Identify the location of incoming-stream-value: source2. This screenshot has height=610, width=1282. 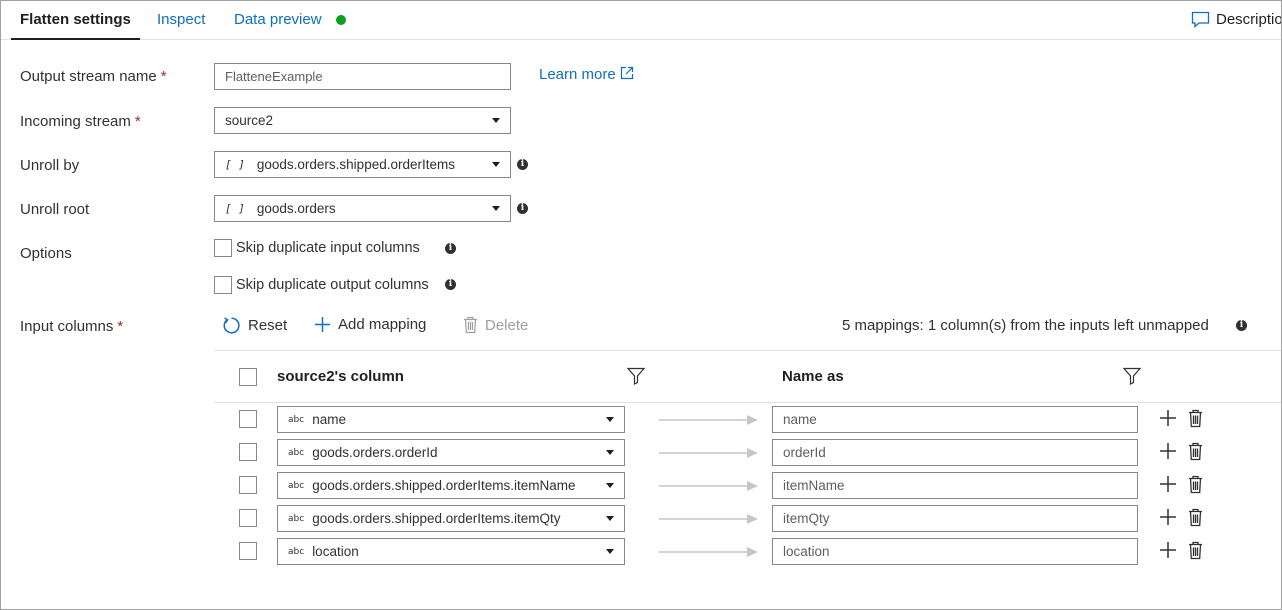
(249, 120).